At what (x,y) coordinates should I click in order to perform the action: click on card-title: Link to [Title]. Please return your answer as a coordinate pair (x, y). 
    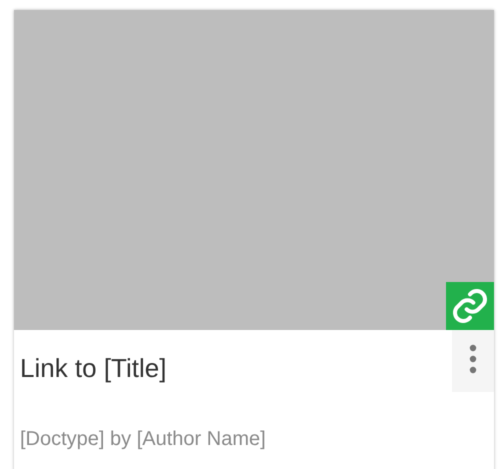
    Looking at the image, I should click on (93, 368).